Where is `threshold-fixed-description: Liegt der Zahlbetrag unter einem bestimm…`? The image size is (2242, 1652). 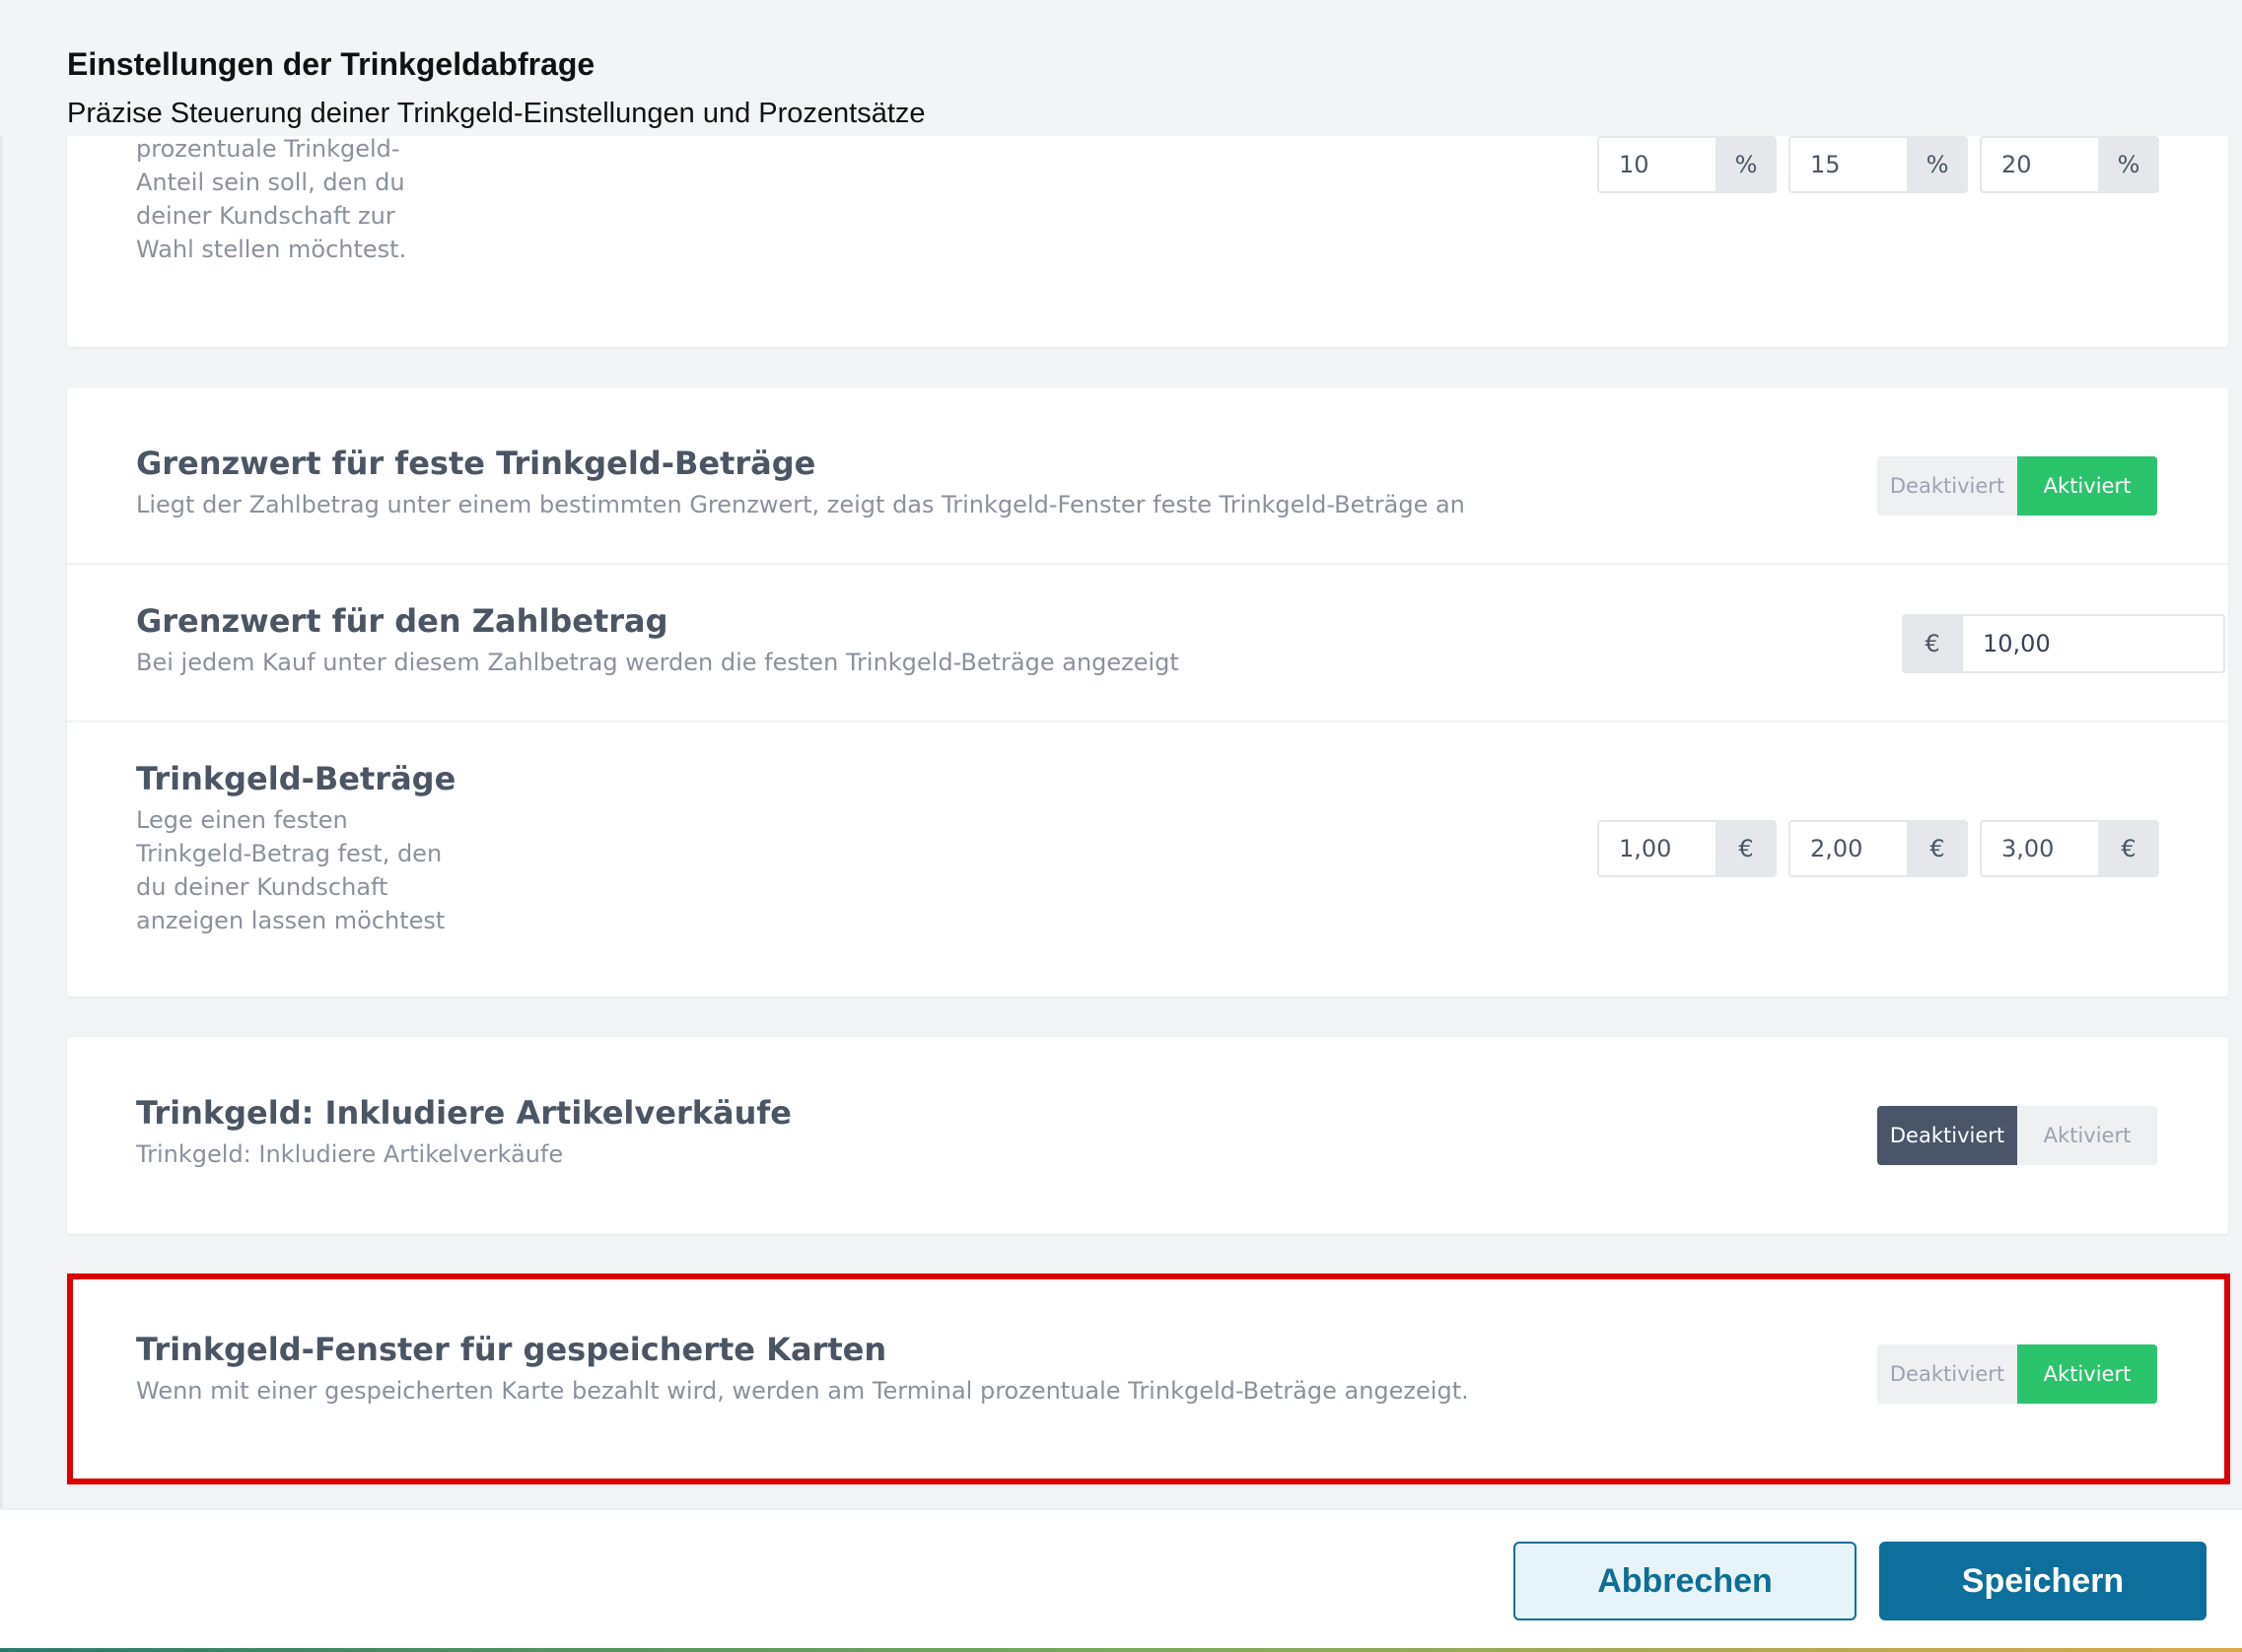 threshold-fixed-description: Liegt der Zahlbetrag unter einem bestimm… is located at coordinates (800, 504).